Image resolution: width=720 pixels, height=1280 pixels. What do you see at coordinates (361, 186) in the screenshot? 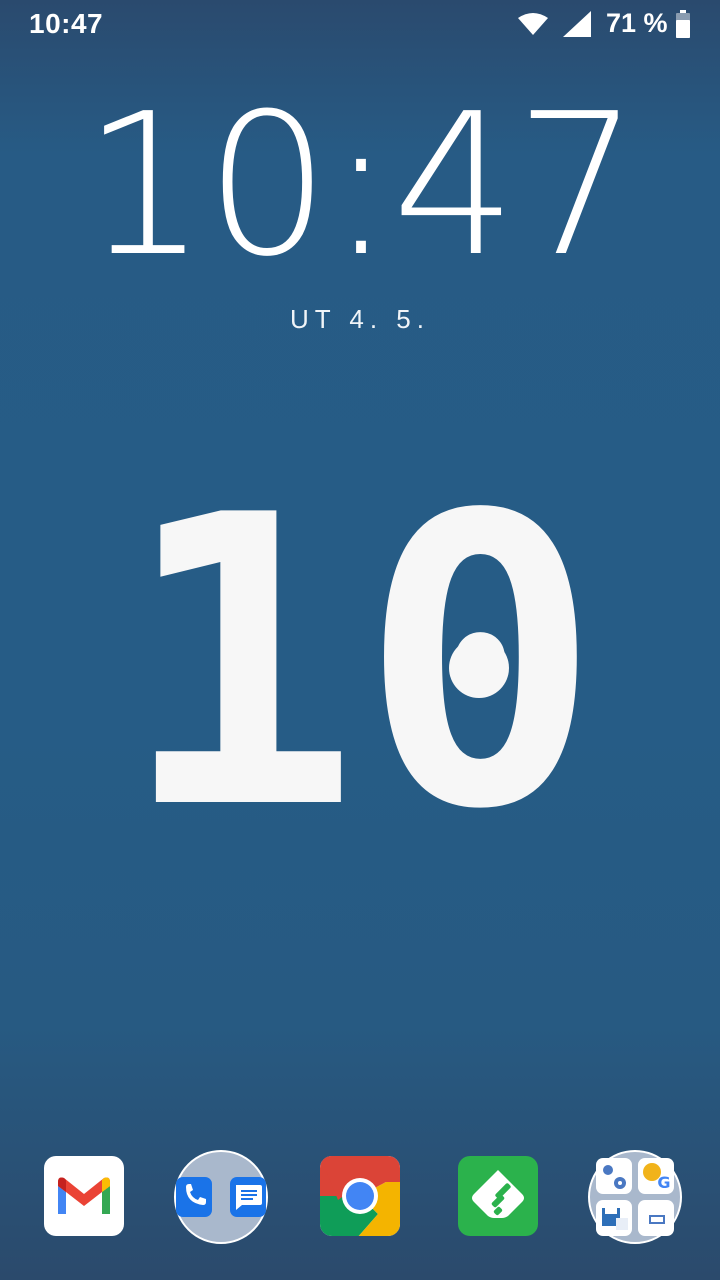
I see `lock-clock: 10:47` at bounding box center [361, 186].